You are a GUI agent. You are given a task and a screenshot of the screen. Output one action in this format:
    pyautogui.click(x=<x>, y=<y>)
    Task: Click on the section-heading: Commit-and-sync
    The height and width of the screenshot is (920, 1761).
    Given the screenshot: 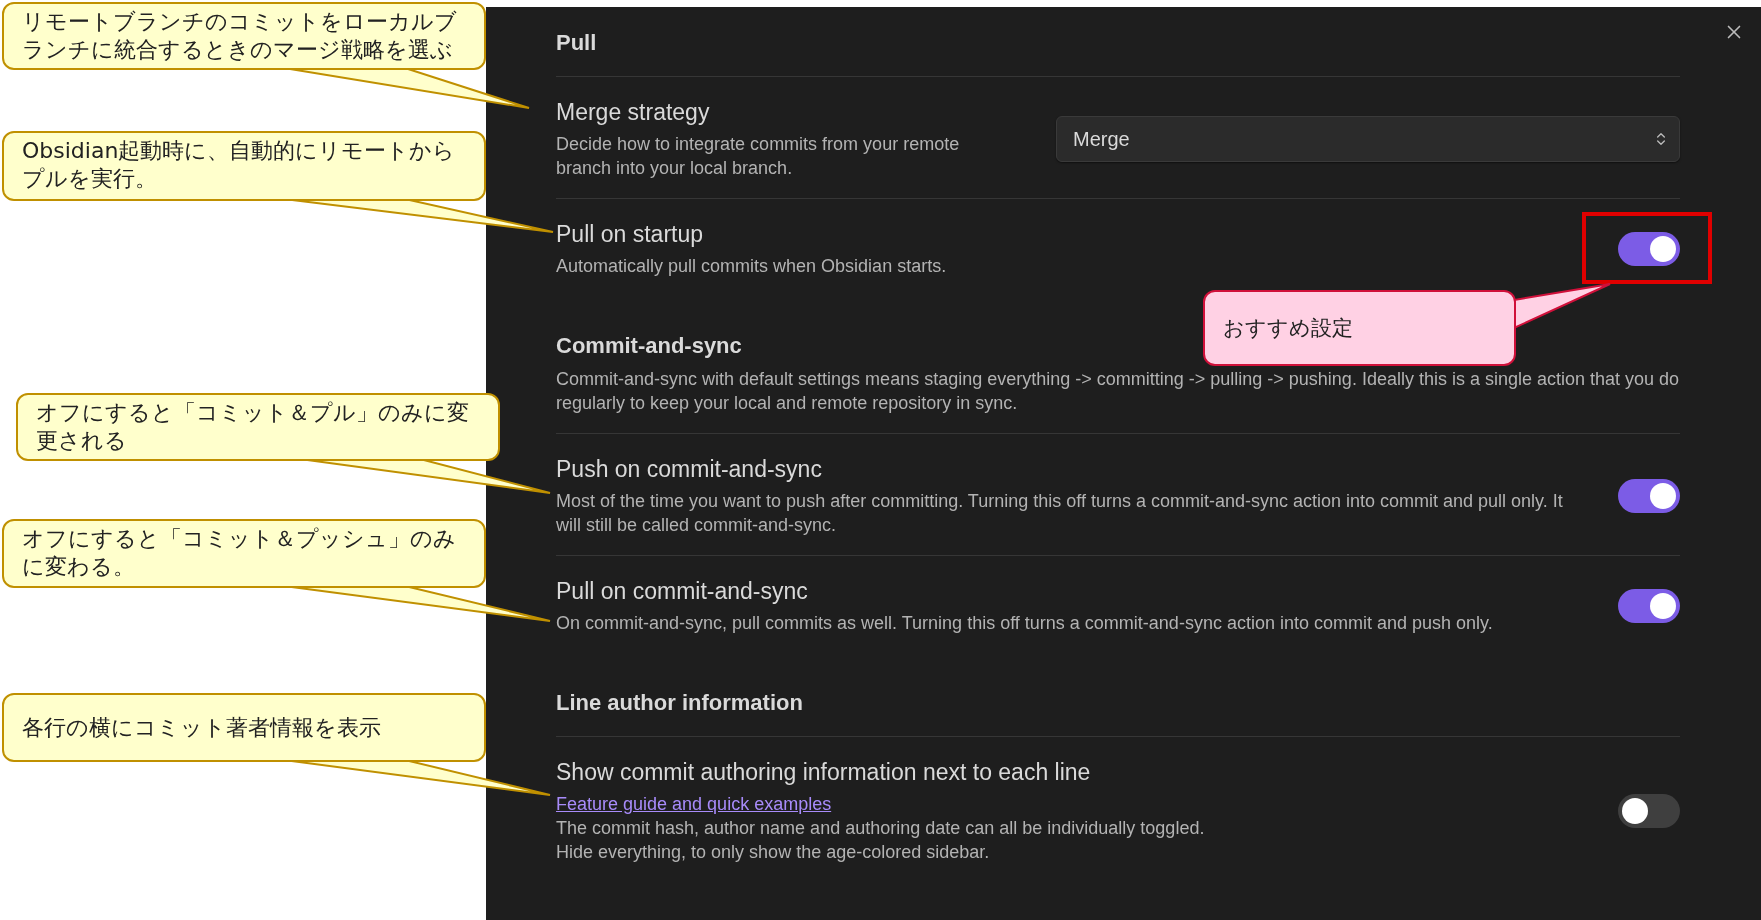 What is the action you would take?
    pyautogui.click(x=649, y=346)
    